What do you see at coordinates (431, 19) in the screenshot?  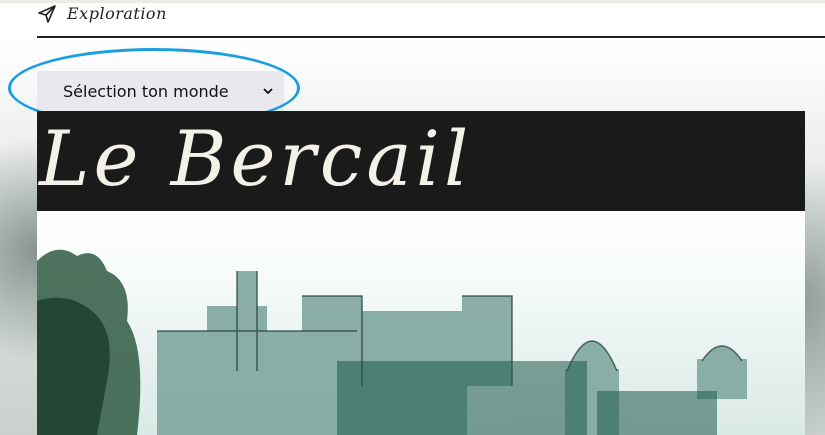 I see `header: Exploration` at bounding box center [431, 19].